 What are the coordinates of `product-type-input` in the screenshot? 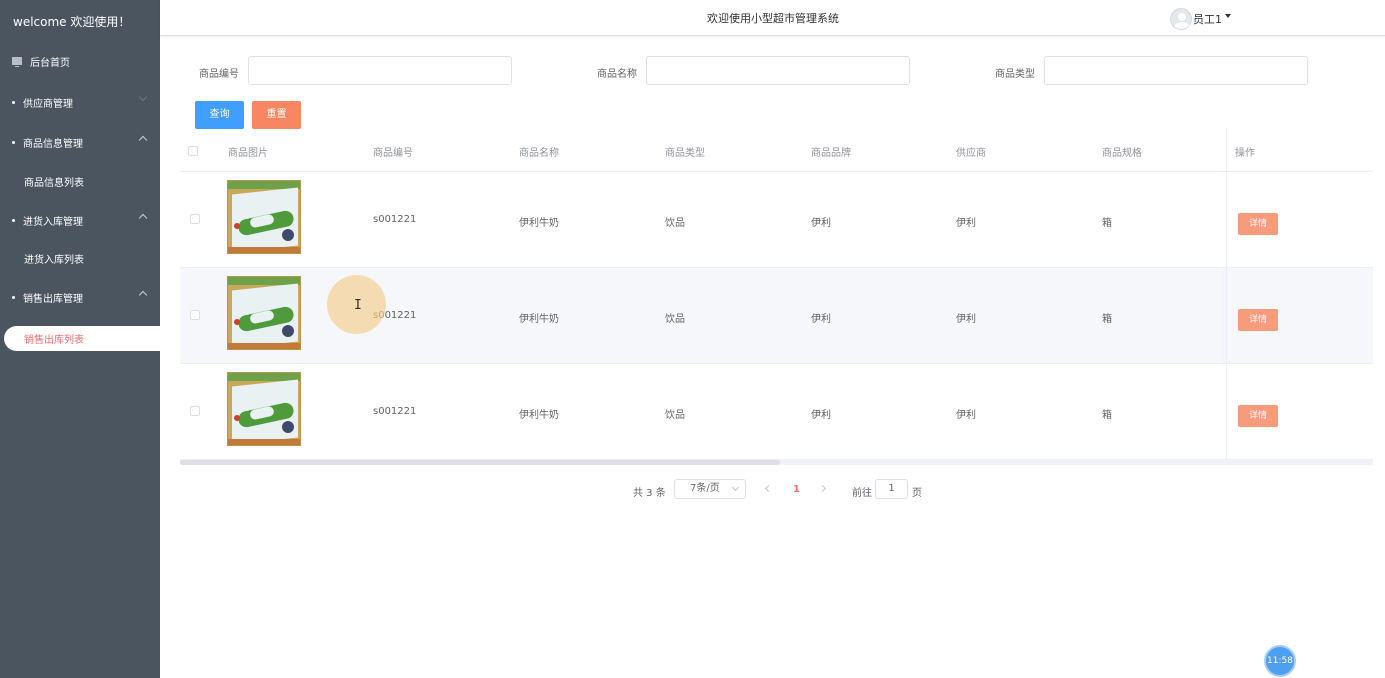 It's located at (1176, 70).